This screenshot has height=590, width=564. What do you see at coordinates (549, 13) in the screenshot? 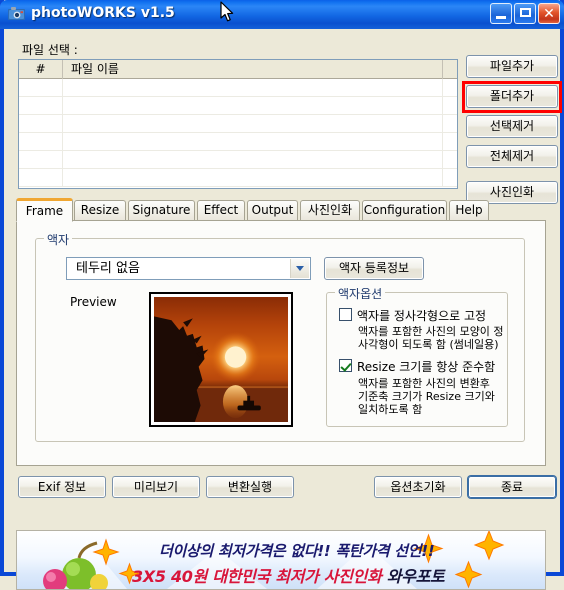
I see `close-button: ✕` at bounding box center [549, 13].